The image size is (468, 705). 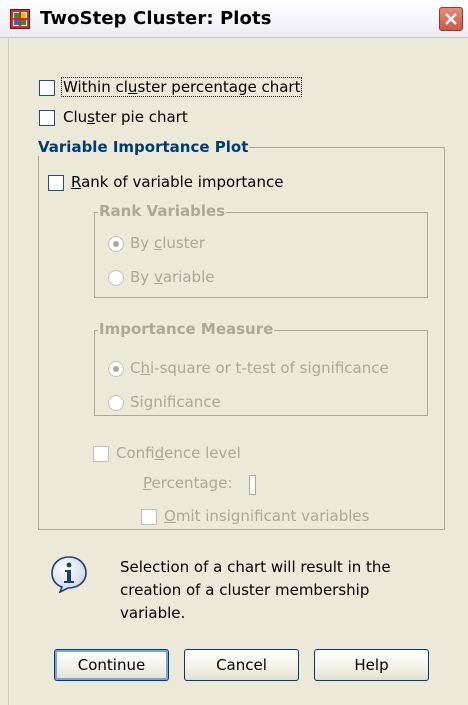 I want to click on rank-variable-importance-label: Rank of variable importance, so click(x=177, y=182).